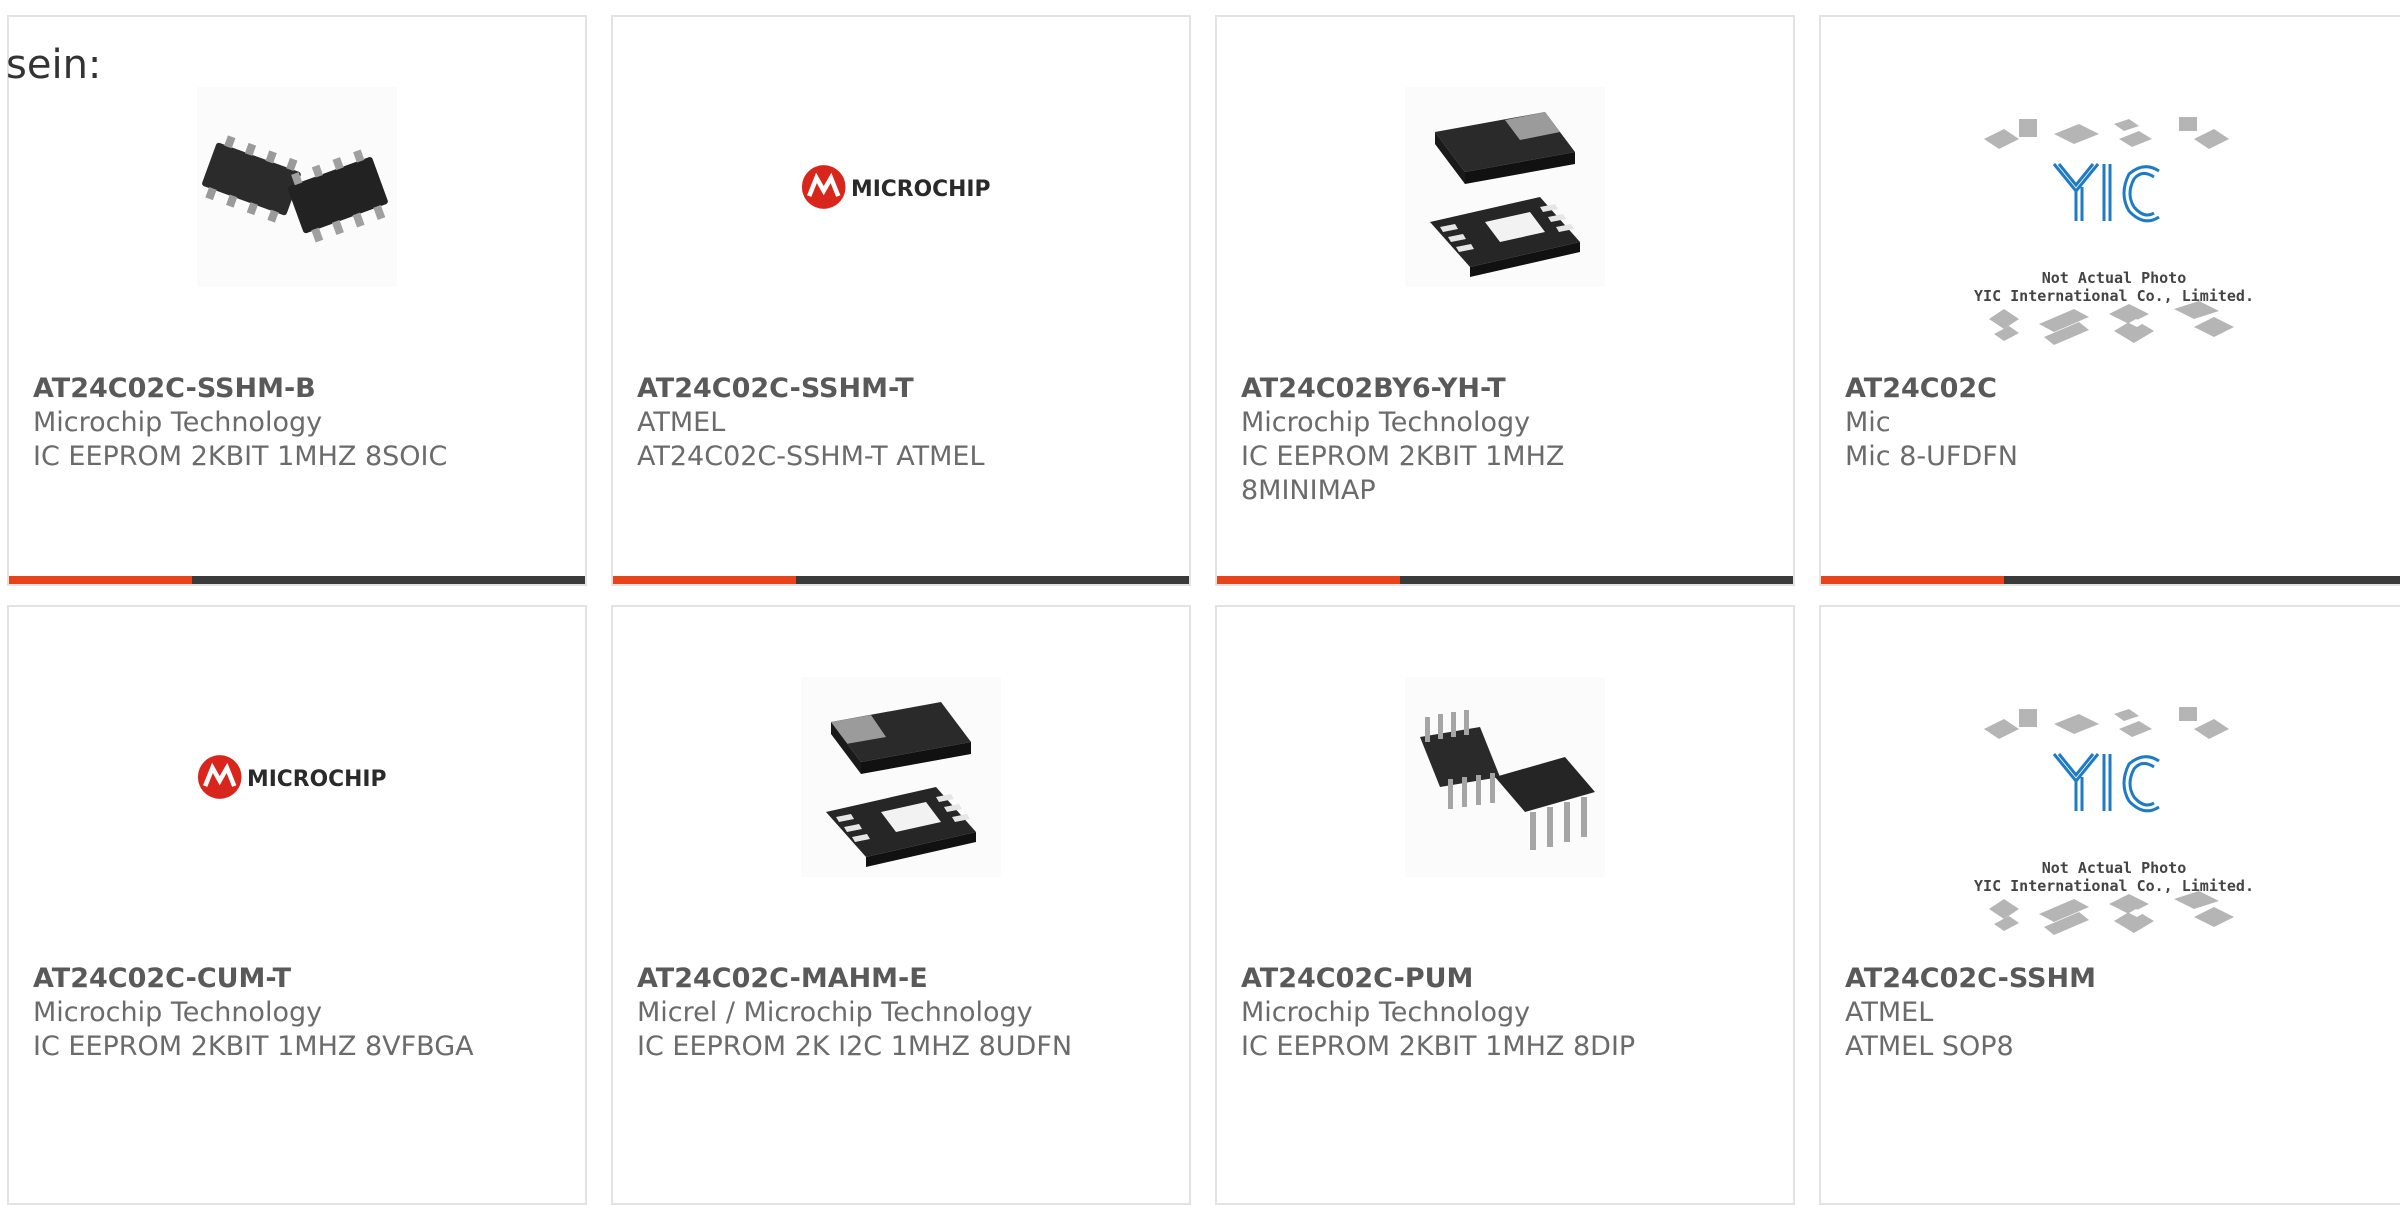 Image resolution: width=2400 pixels, height=1205 pixels. I want to click on part-number: AT24C02C-MAHM-E, so click(901, 979).